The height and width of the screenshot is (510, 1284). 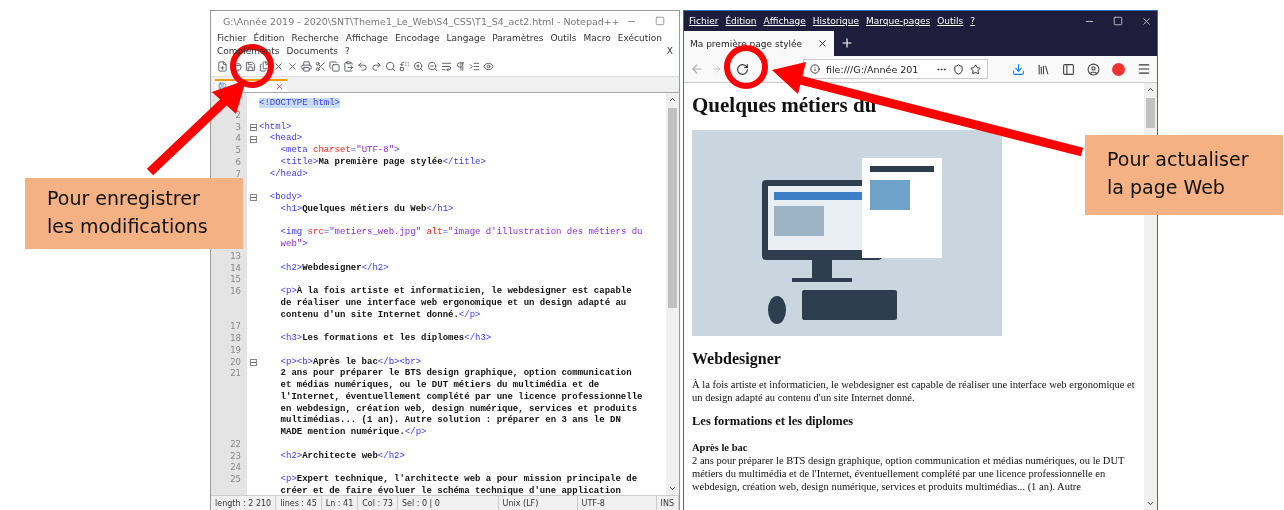 I want to click on page-paragraph: Après le bac 2 ans pour préparer le BTS design graphique, option communication et médias numériques, ou le DUT métiers du multimédia et de l'Internet, éventuellement complété par une licence professionnelle en webdesign, création web, design numérique, services et produits multimédias... (1 an). Autre, so click(x=909, y=467).